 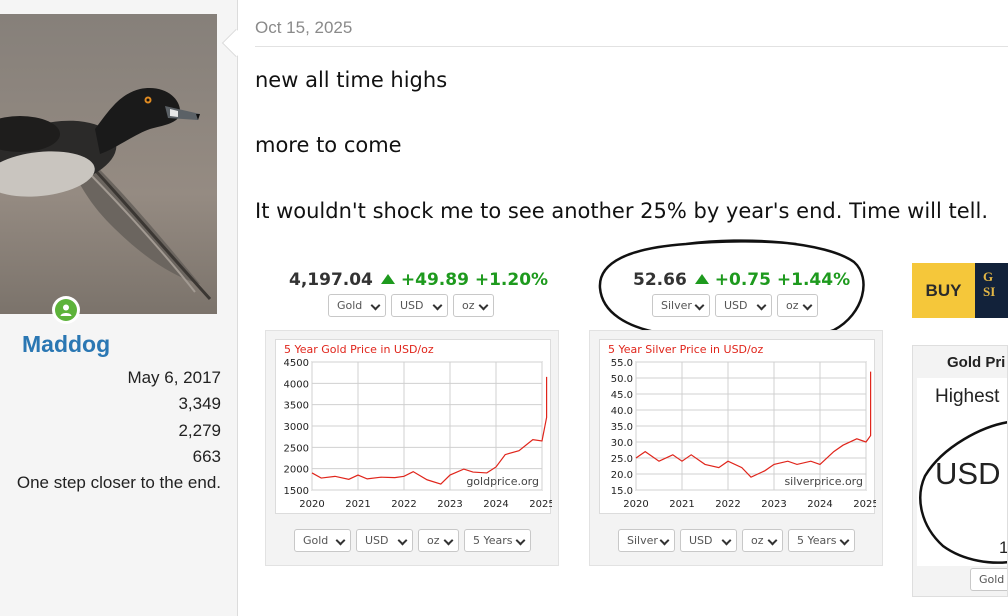 What do you see at coordinates (988, 579) in the screenshot?
I see `gold-widget-select: Gold` at bounding box center [988, 579].